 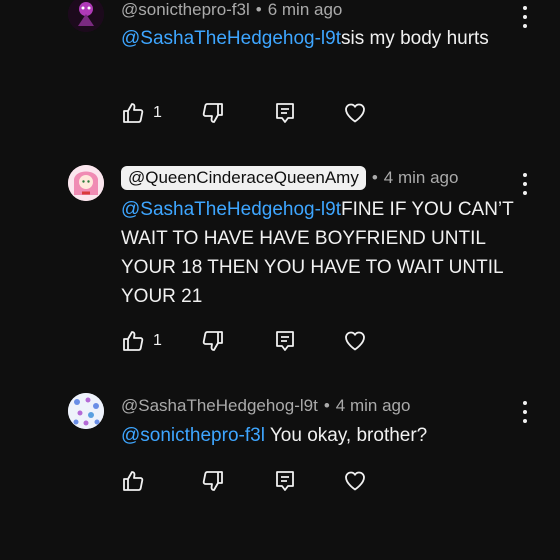 I want to click on comment-meta: @SashaTheHedgehog-l9t • 4 min ago, so click(x=265, y=406).